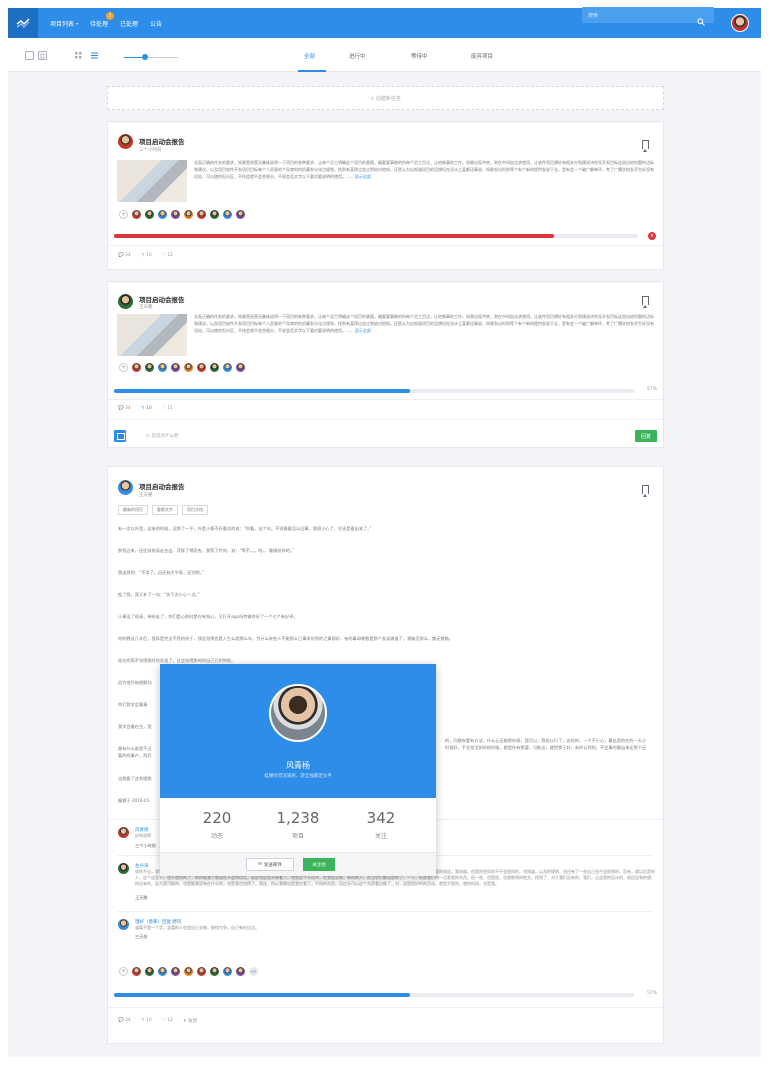  What do you see at coordinates (129, 23) in the screenshot?
I see `nav-processed: 已处理` at bounding box center [129, 23].